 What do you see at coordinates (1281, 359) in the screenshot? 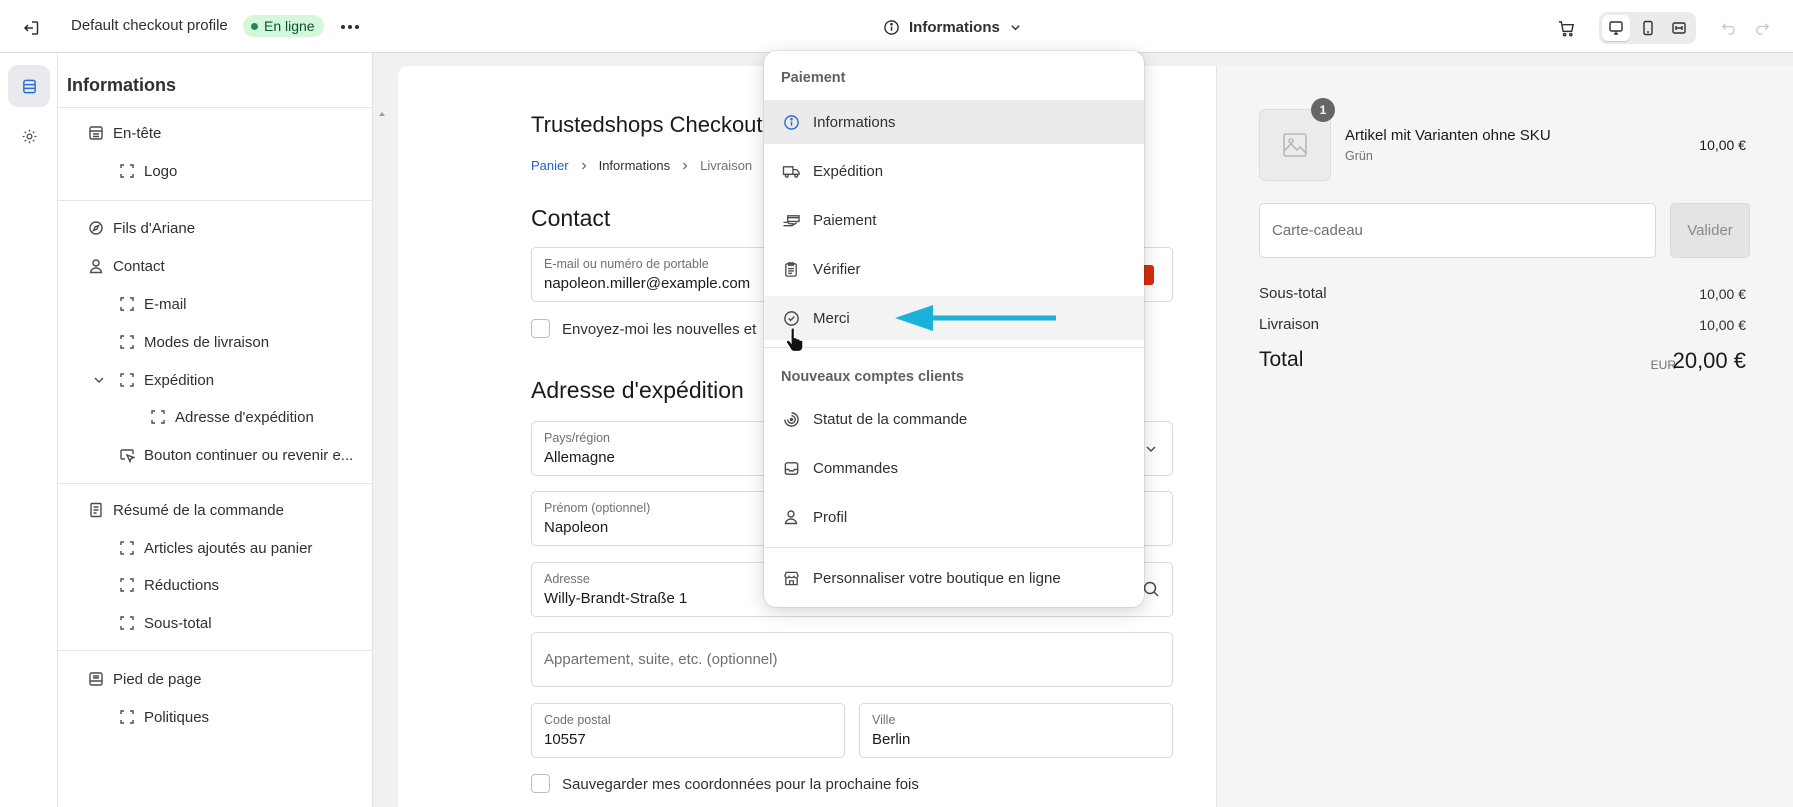
I see `total-label: Total` at bounding box center [1281, 359].